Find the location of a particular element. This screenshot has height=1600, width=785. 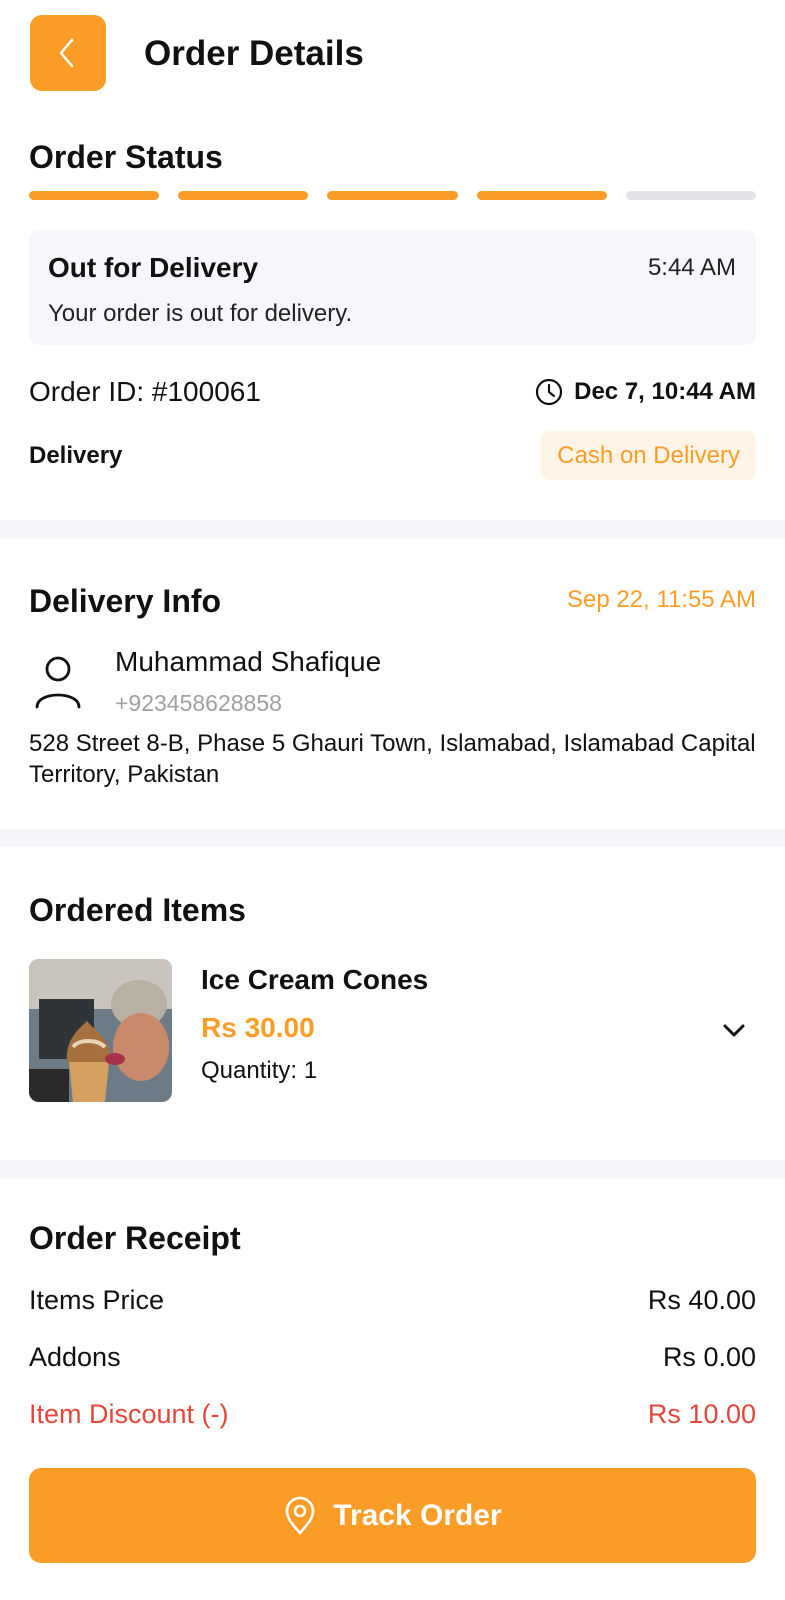

status-title: Out for Delivery is located at coordinates (153, 267).